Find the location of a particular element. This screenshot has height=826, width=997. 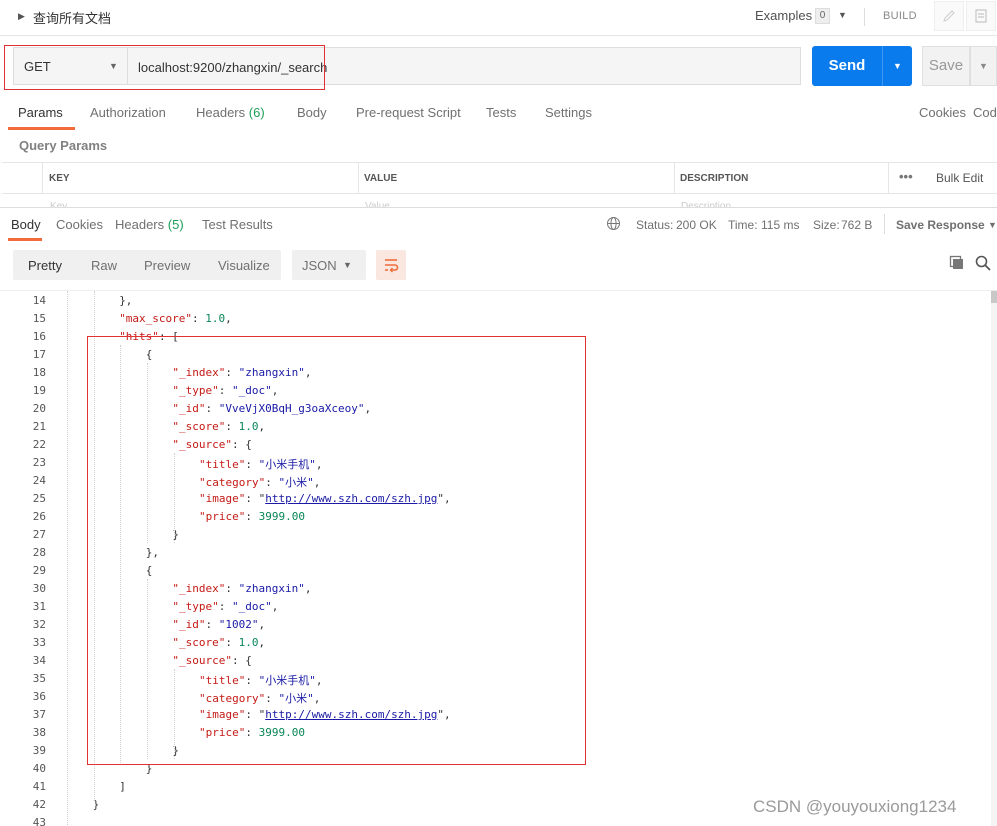

cookies-link: Cookies is located at coordinates (942, 112).